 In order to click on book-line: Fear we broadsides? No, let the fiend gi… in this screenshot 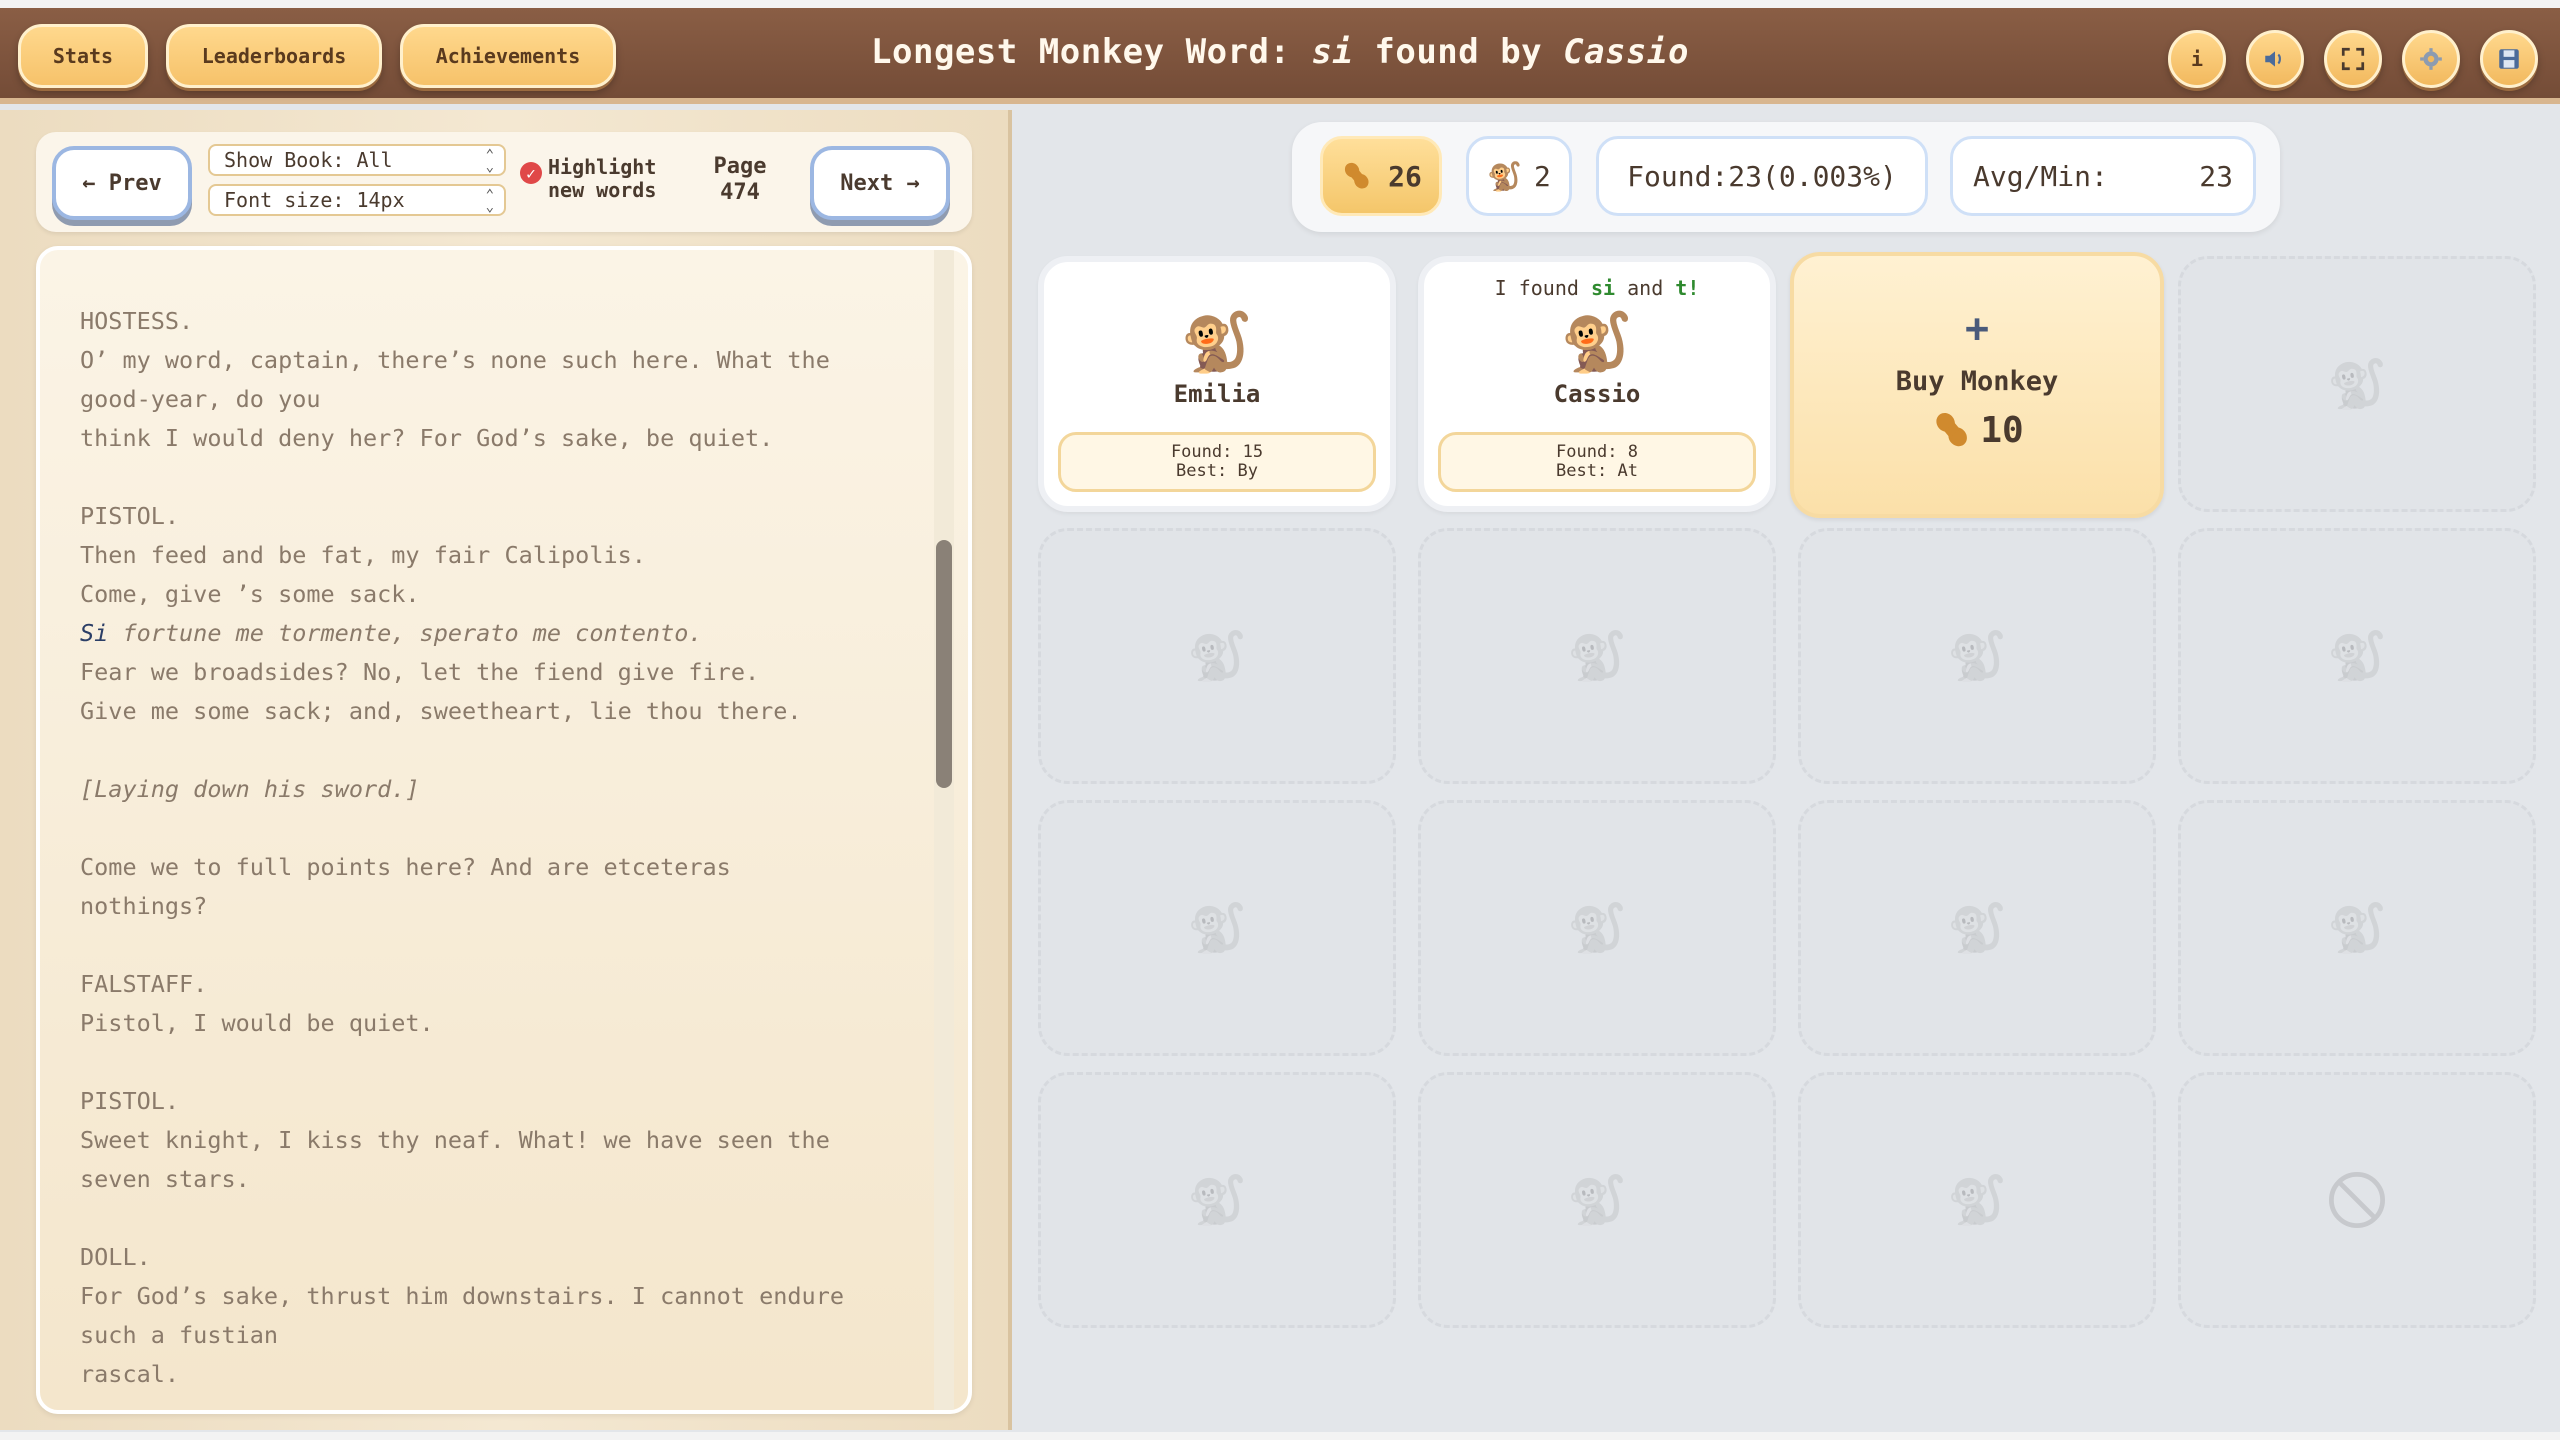, I will do `click(420, 672)`.